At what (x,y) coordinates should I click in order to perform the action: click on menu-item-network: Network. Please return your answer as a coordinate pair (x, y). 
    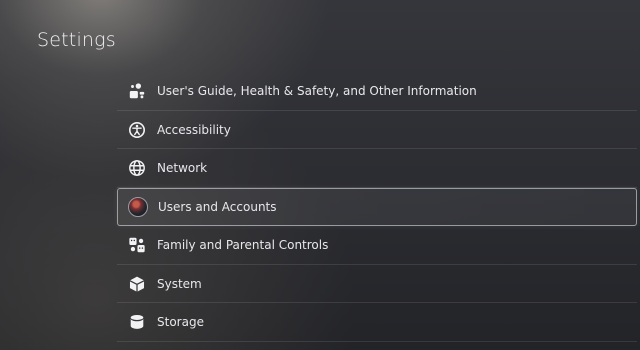
    Looking at the image, I should click on (377, 168).